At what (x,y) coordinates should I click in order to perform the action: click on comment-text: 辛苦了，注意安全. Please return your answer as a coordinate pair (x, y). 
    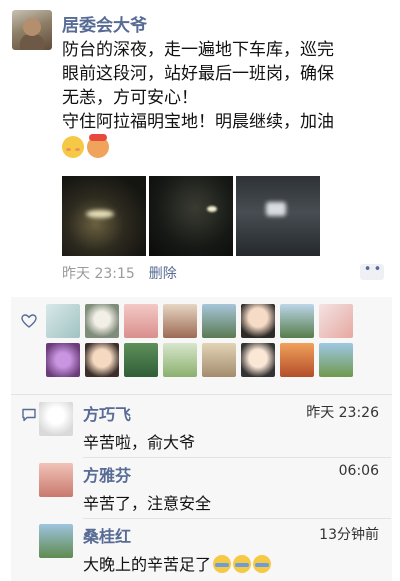
    Looking at the image, I should click on (147, 502).